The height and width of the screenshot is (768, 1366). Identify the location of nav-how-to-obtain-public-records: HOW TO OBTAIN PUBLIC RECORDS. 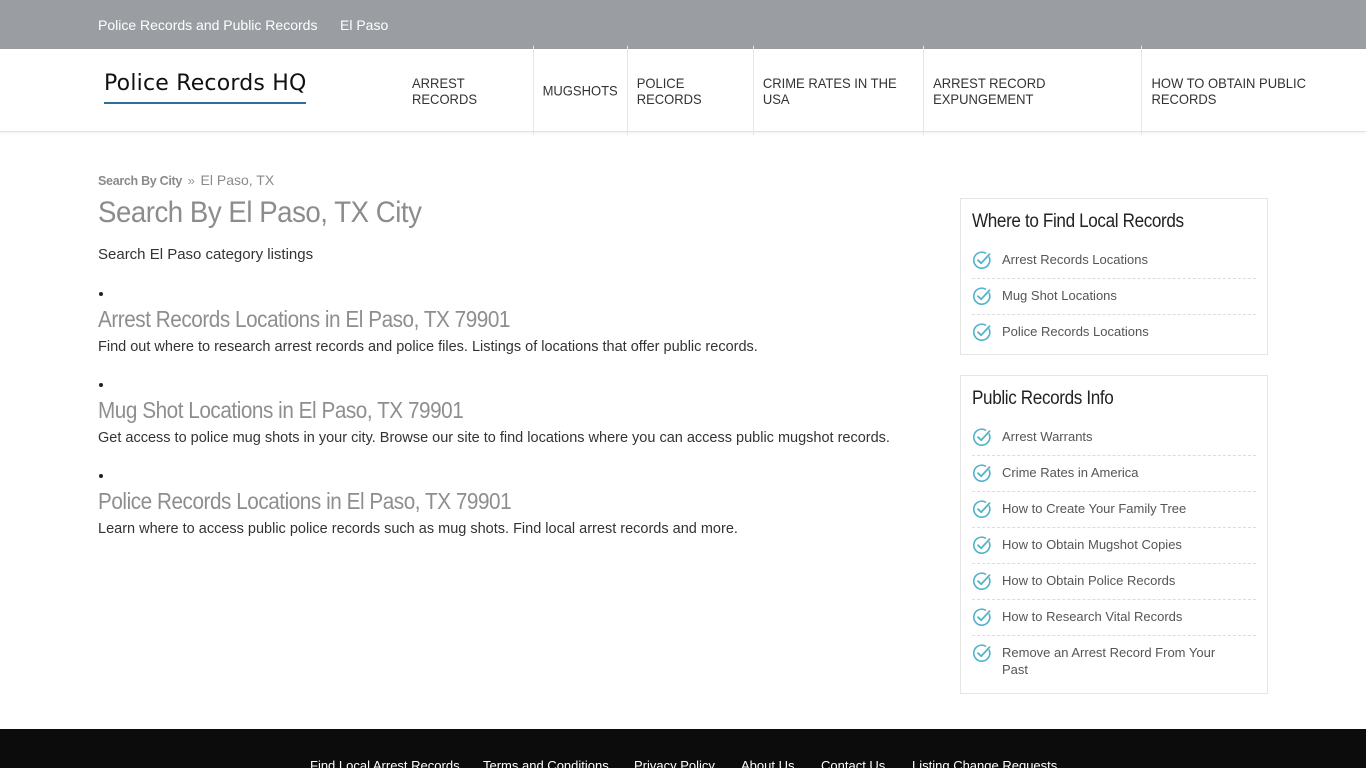
(1254, 91).